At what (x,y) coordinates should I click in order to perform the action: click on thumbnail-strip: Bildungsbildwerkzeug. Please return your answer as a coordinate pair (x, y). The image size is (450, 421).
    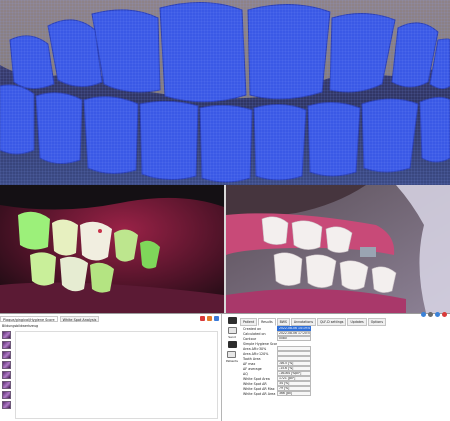
    Looking at the image, I should click on (19, 372).